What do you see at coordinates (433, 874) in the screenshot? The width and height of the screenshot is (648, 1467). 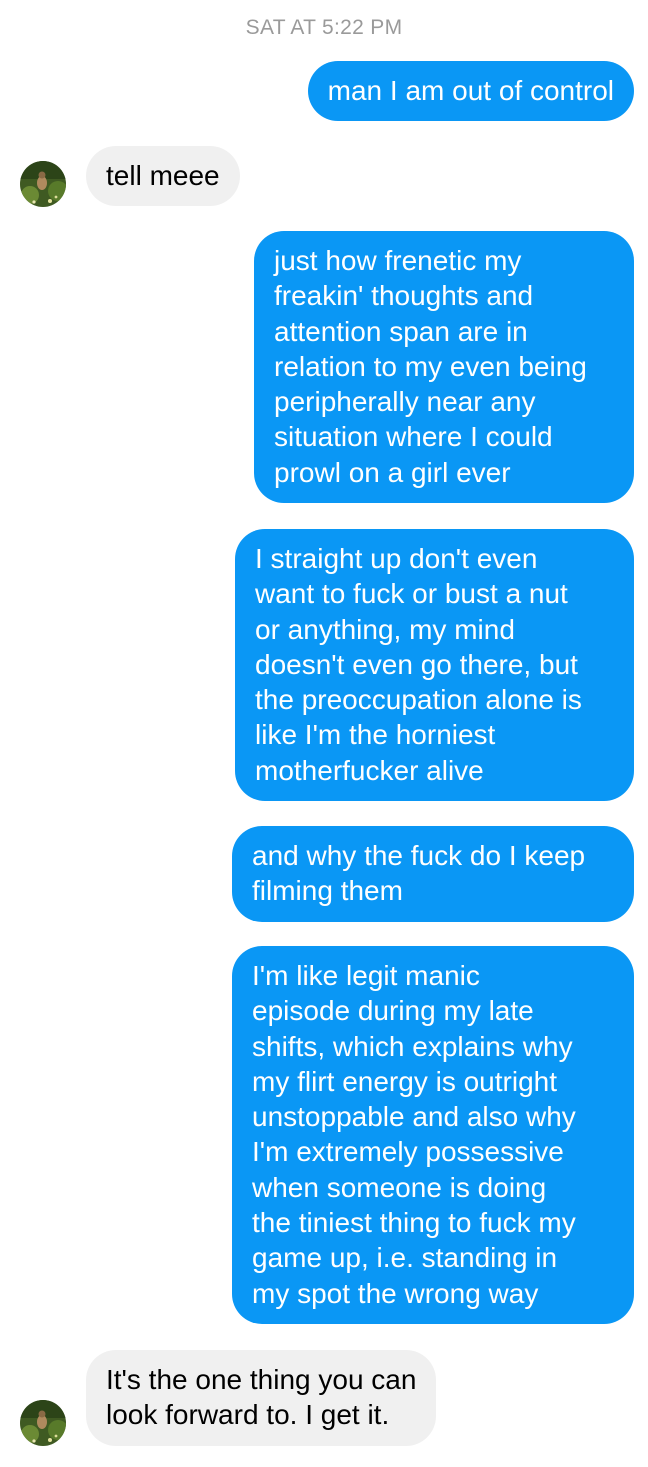 I see `sent-message-bubble: and why the fuck do I keep filming them` at bounding box center [433, 874].